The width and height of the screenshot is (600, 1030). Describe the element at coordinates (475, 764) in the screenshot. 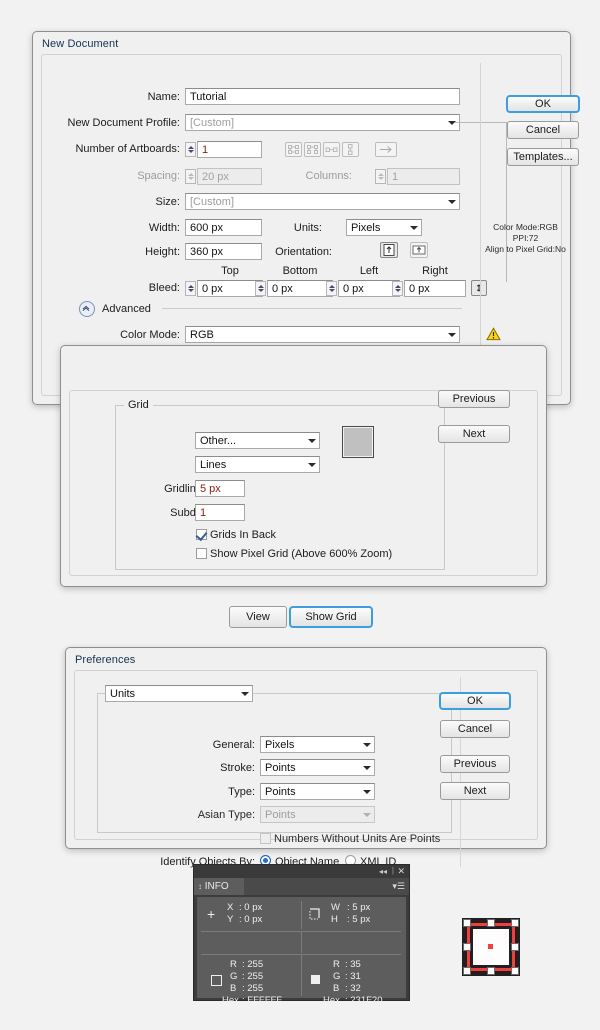

I see `prefs-previous-button: Previous` at that location.